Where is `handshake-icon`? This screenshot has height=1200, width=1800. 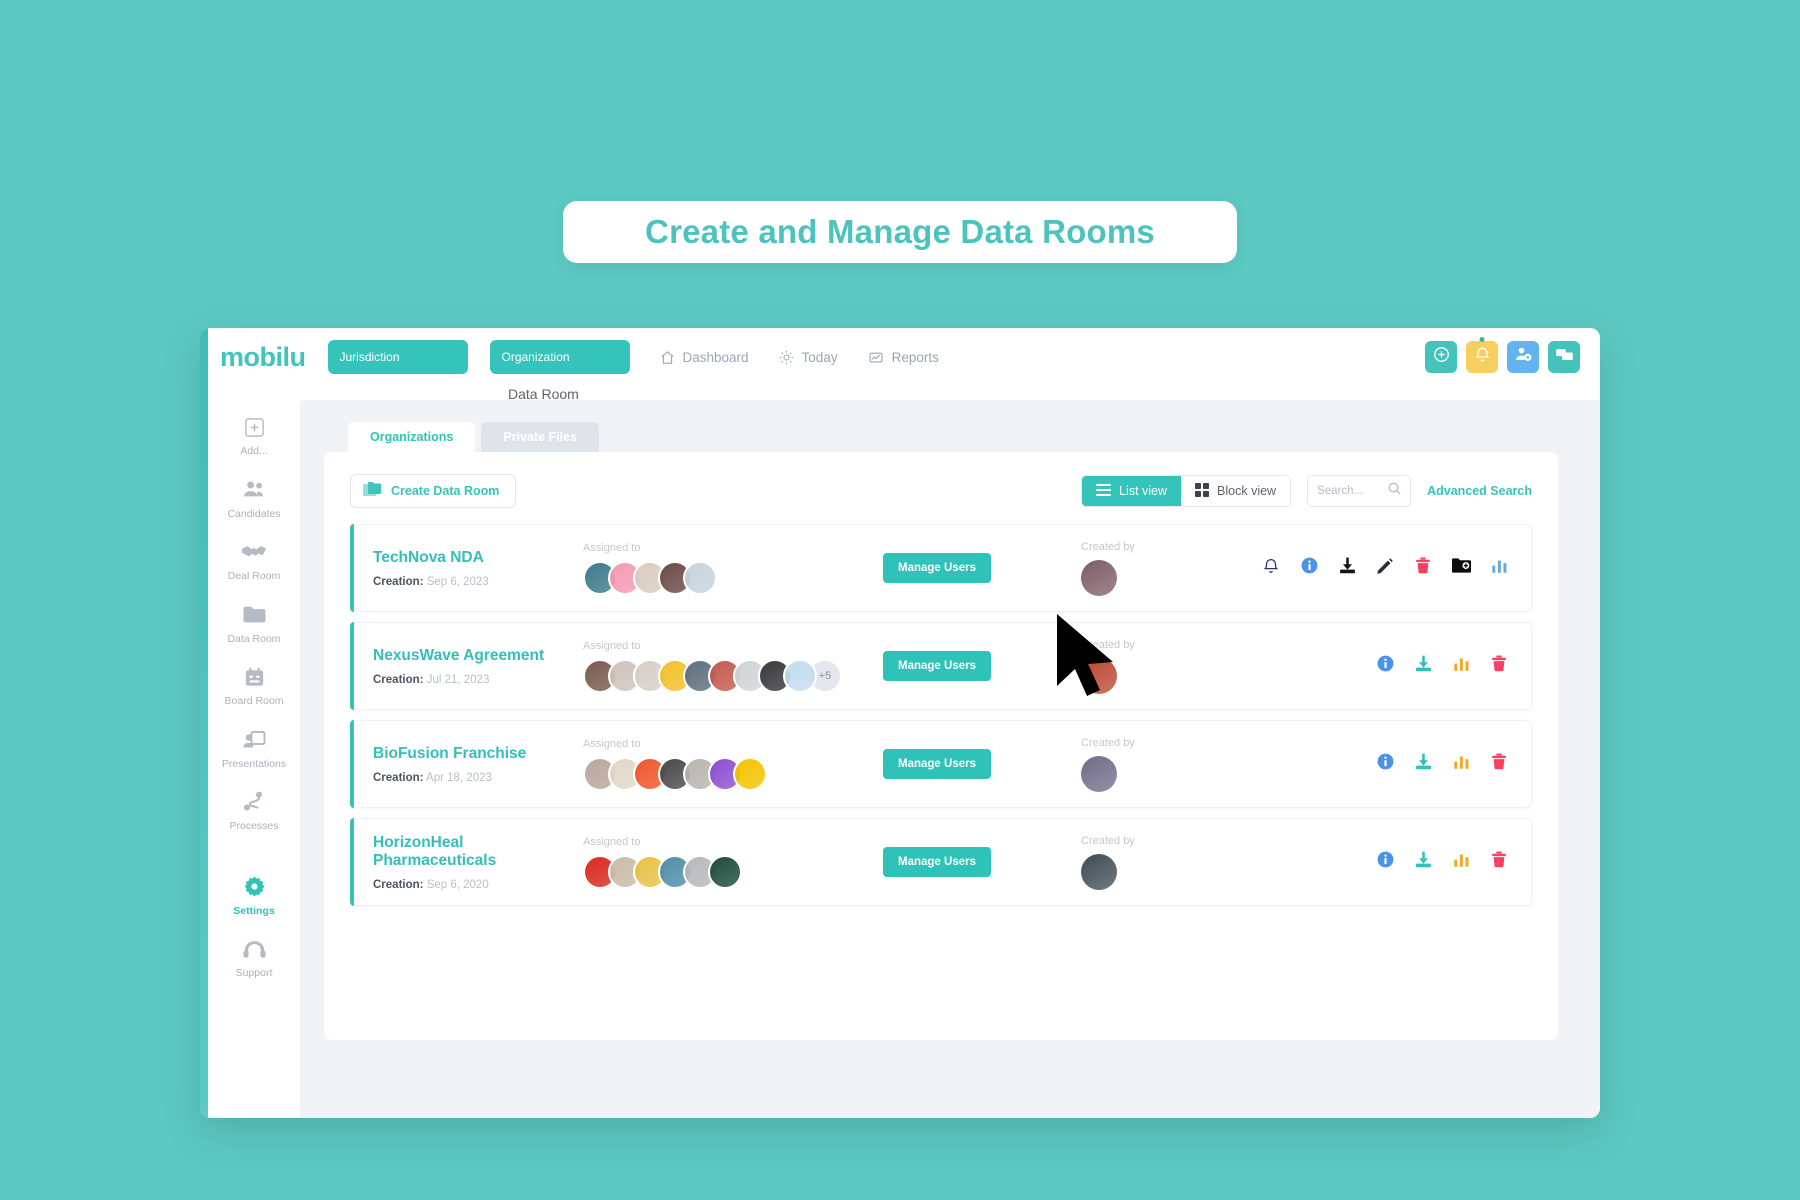 handshake-icon is located at coordinates (254, 552).